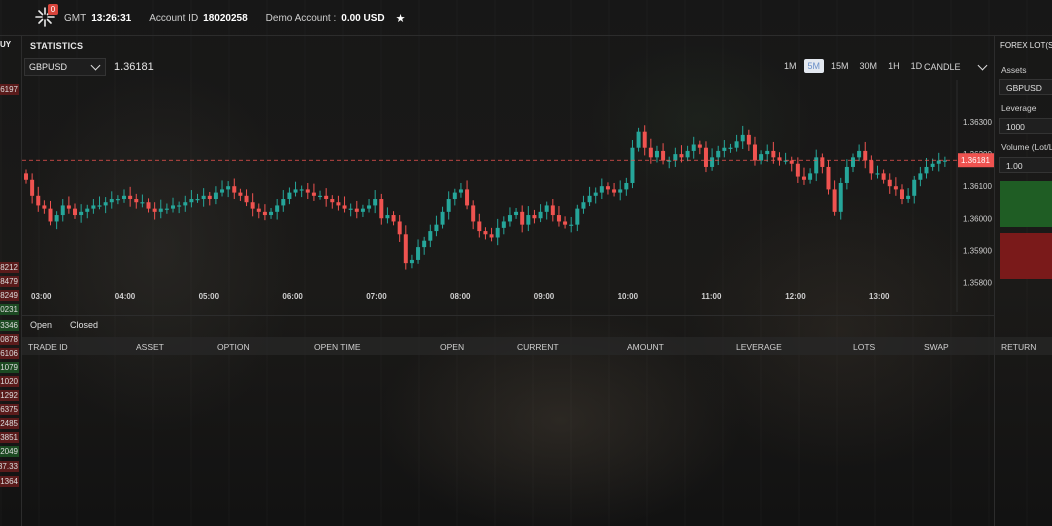  I want to click on assets-field: GBPUSD, so click(1025, 87).